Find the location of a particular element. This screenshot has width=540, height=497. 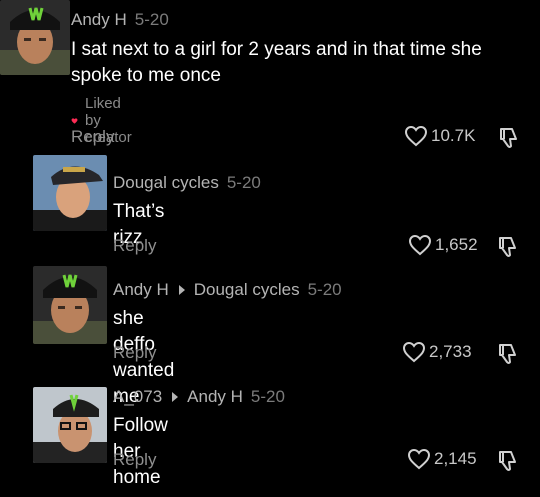

like-button: 10.7K is located at coordinates (439, 136).